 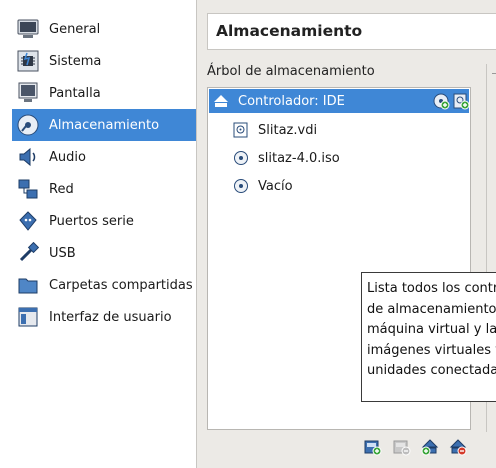 What do you see at coordinates (67, 157) in the screenshot?
I see `sidebar-item-label: Audio` at bounding box center [67, 157].